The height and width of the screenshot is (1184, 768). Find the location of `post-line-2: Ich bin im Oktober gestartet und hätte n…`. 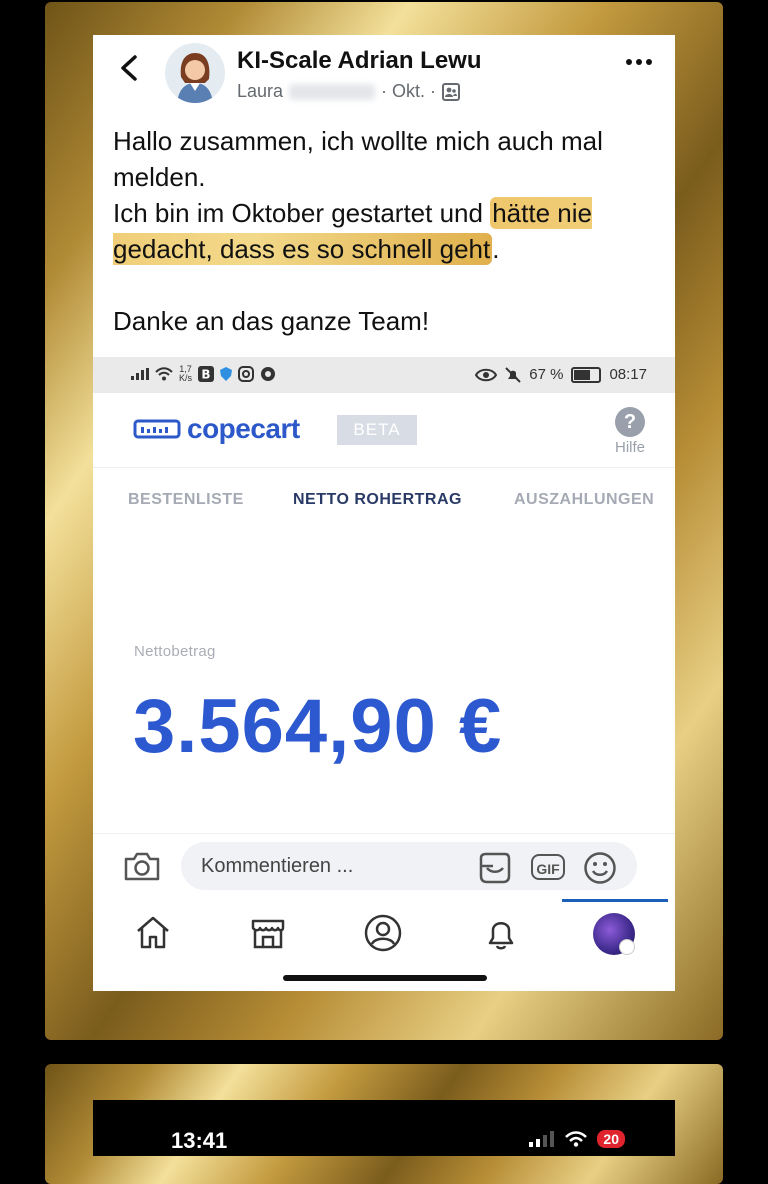

post-line-2: Ich bin im Oktober gestartet und hätte n… is located at coordinates (388, 231).